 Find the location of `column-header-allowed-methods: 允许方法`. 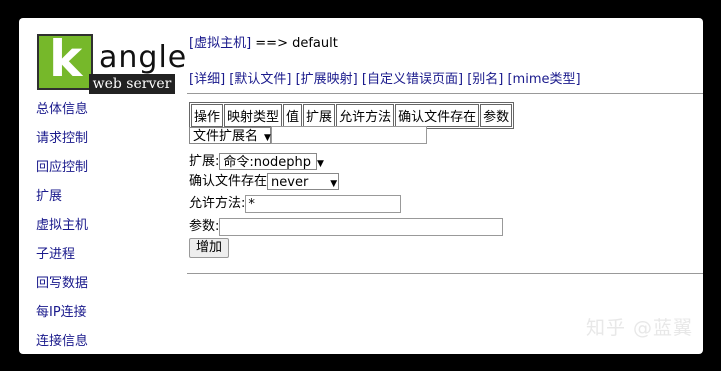

column-header-allowed-methods: 允许方法 is located at coordinates (365, 115).